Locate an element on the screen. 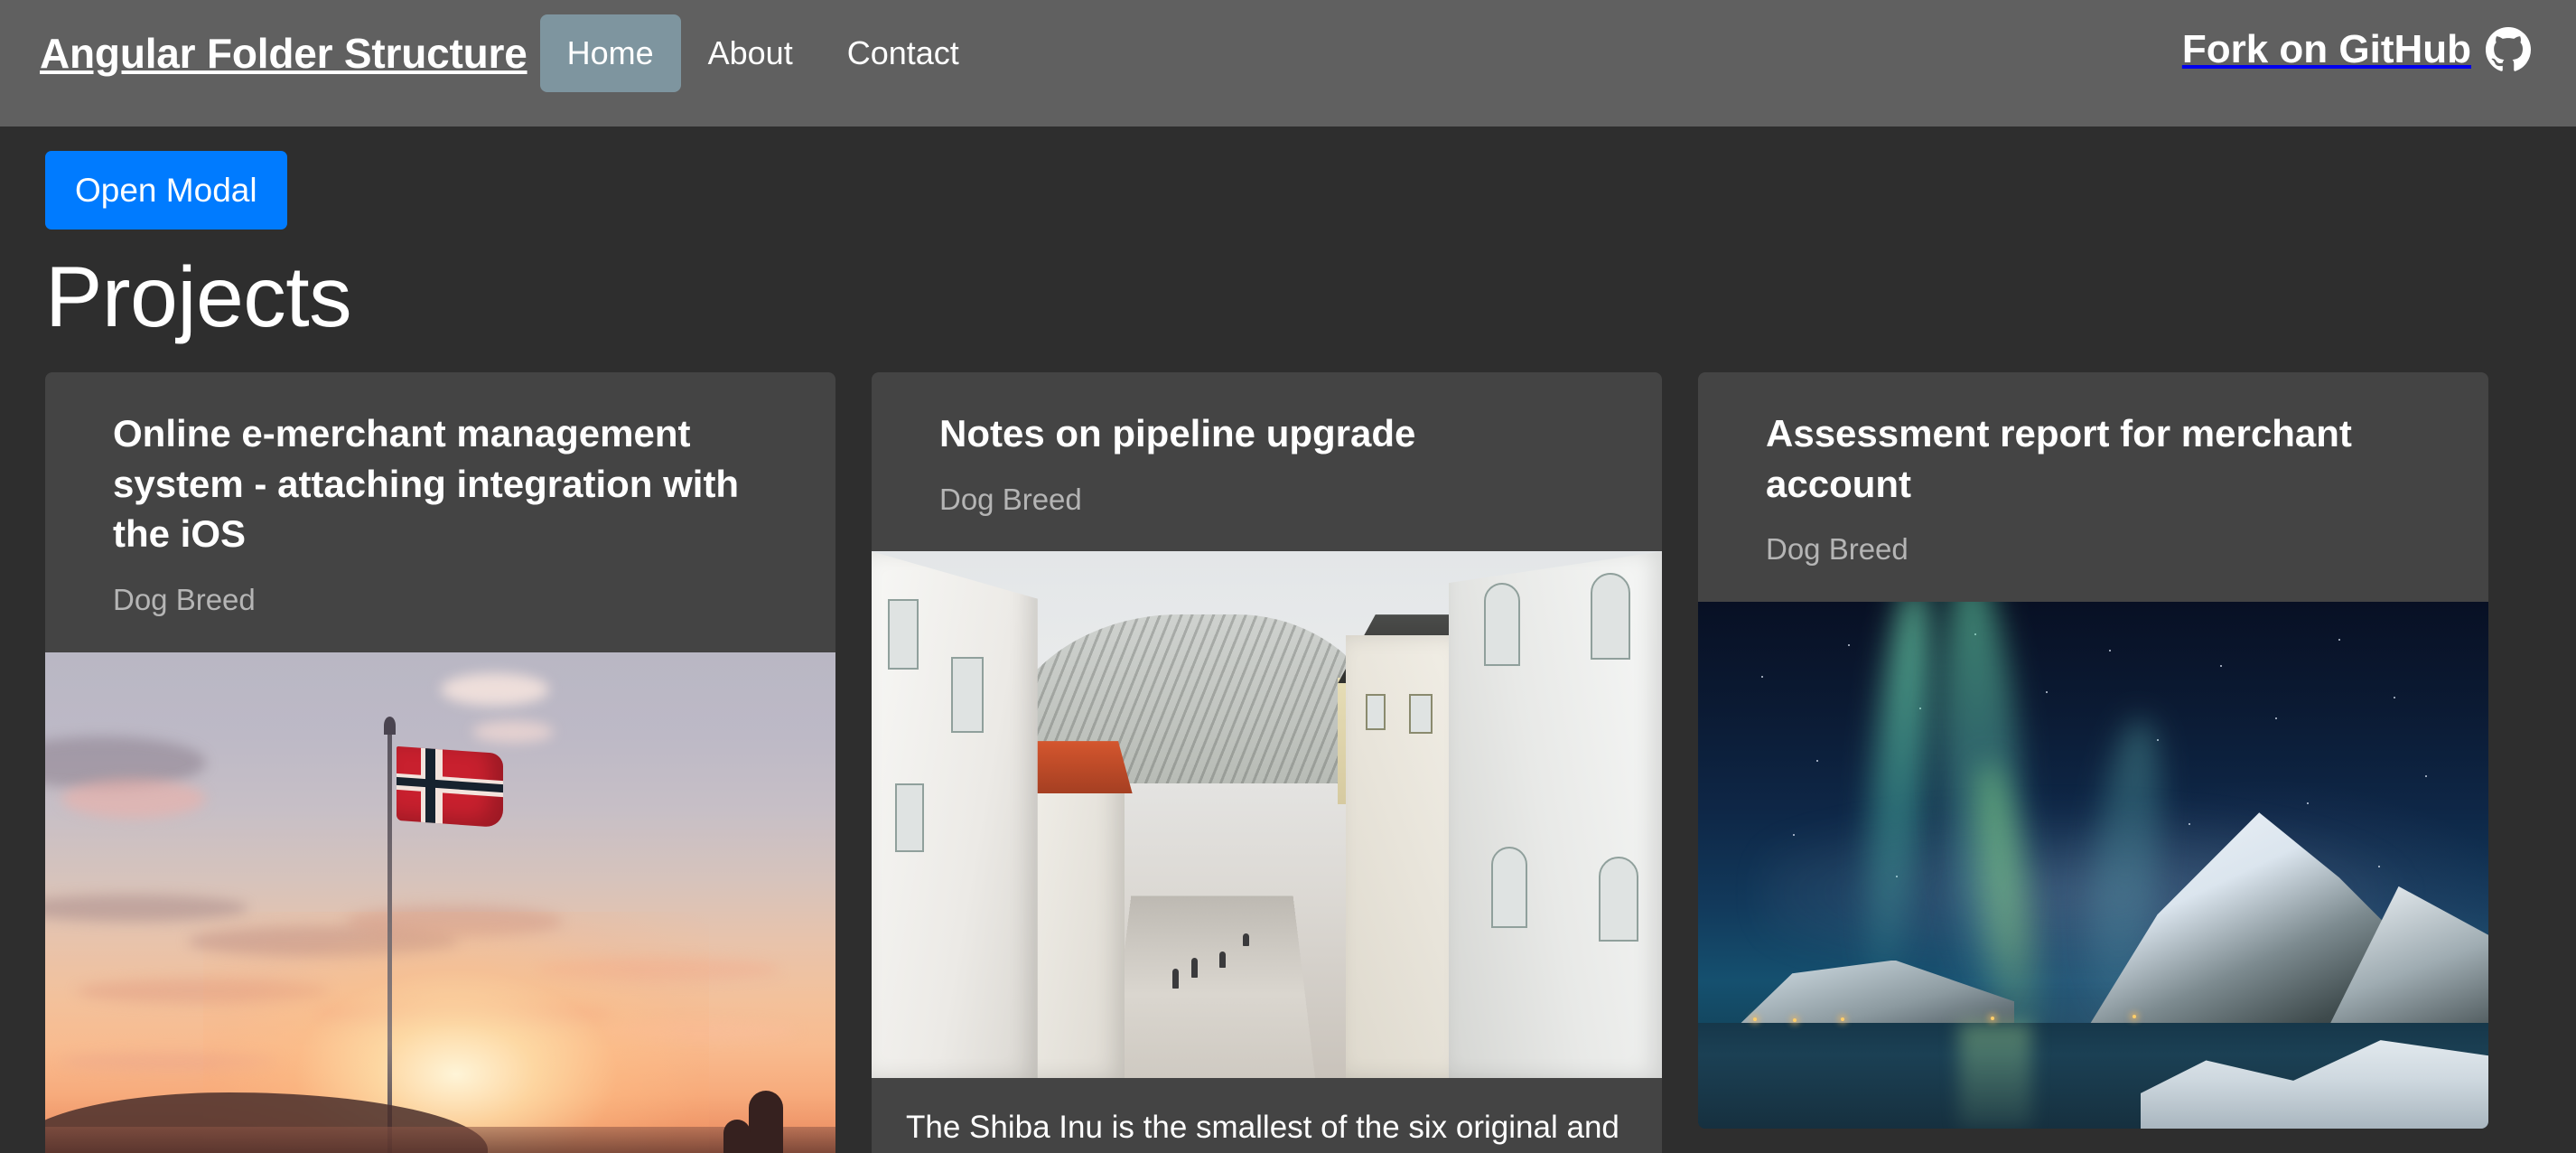 The image size is (2576, 1153). cobblestone-street is located at coordinates (1211, 987).